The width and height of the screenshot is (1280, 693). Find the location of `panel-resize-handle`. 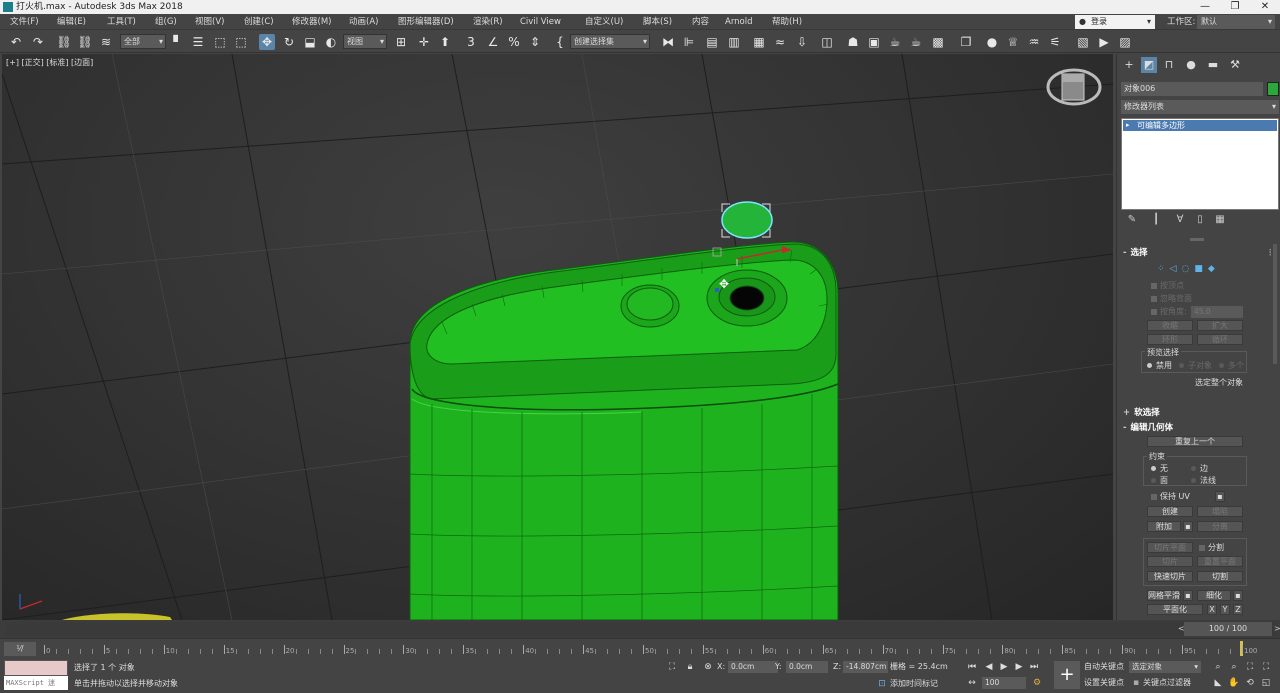

panel-resize-handle is located at coordinates (1197, 239).